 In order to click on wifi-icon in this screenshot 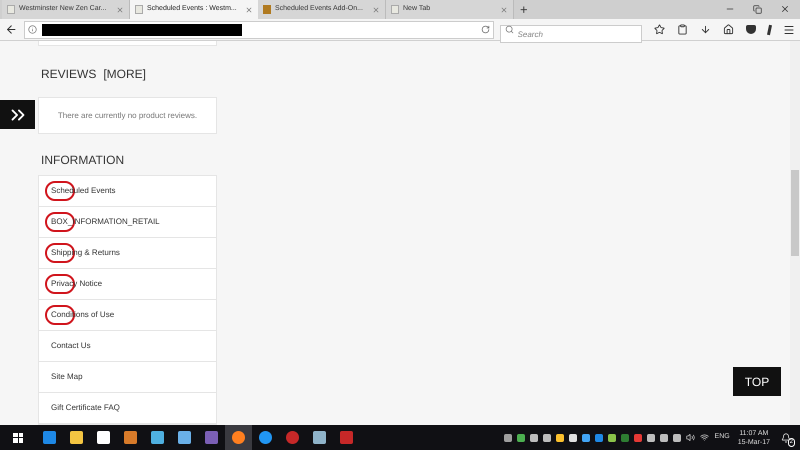, I will do `click(704, 437)`.